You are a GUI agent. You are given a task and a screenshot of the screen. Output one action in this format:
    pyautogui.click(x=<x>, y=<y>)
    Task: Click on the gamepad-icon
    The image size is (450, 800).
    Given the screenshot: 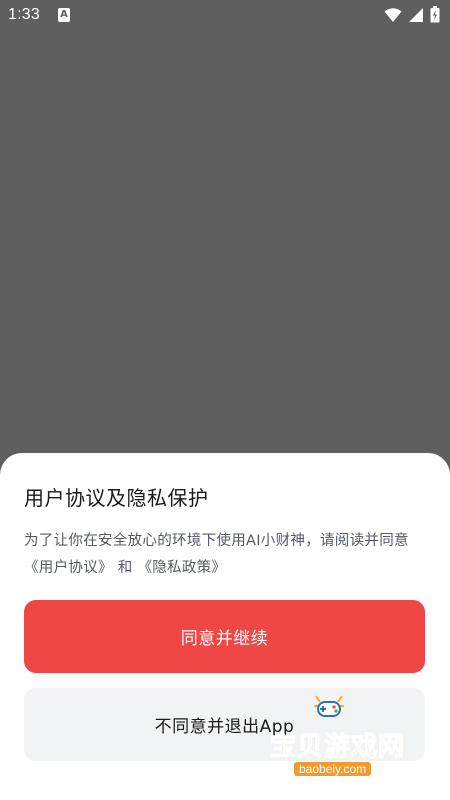 What is the action you would take?
    pyautogui.click(x=329, y=706)
    